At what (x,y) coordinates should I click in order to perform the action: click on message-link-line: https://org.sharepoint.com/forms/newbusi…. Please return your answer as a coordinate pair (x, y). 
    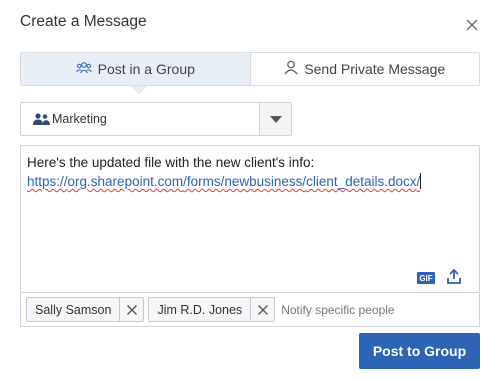
    Looking at the image, I should click on (224, 181).